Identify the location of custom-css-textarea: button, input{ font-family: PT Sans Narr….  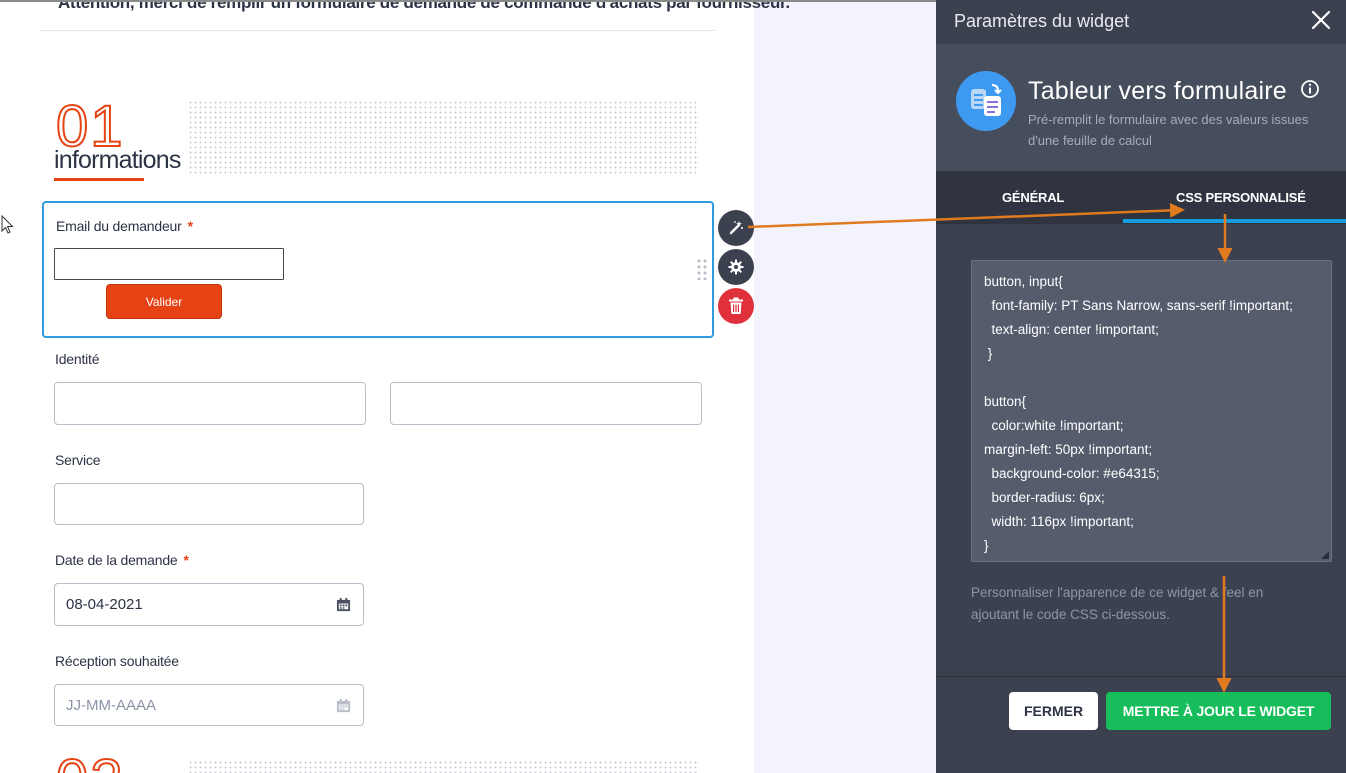
(1151, 411).